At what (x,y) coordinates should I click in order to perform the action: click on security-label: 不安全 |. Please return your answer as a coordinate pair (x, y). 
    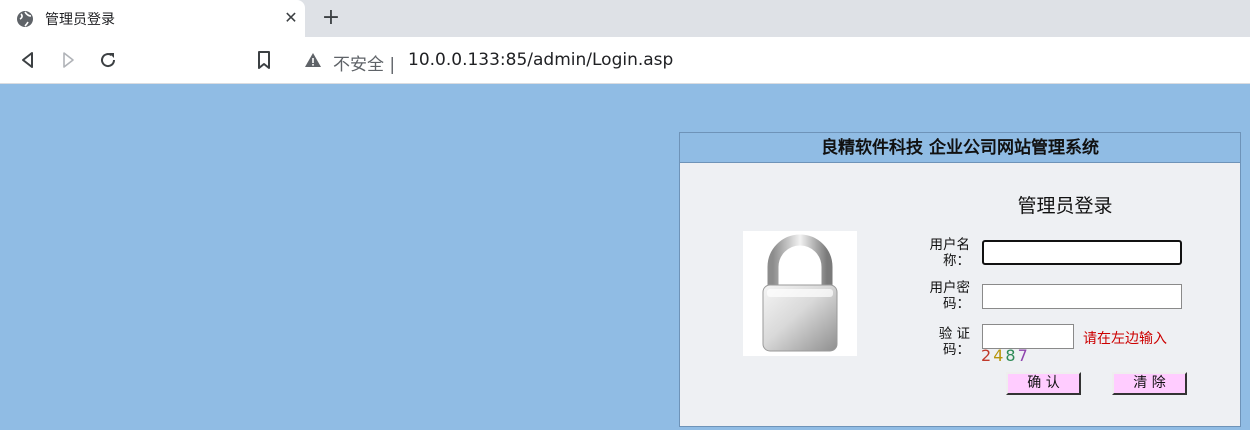
    Looking at the image, I should click on (364, 65).